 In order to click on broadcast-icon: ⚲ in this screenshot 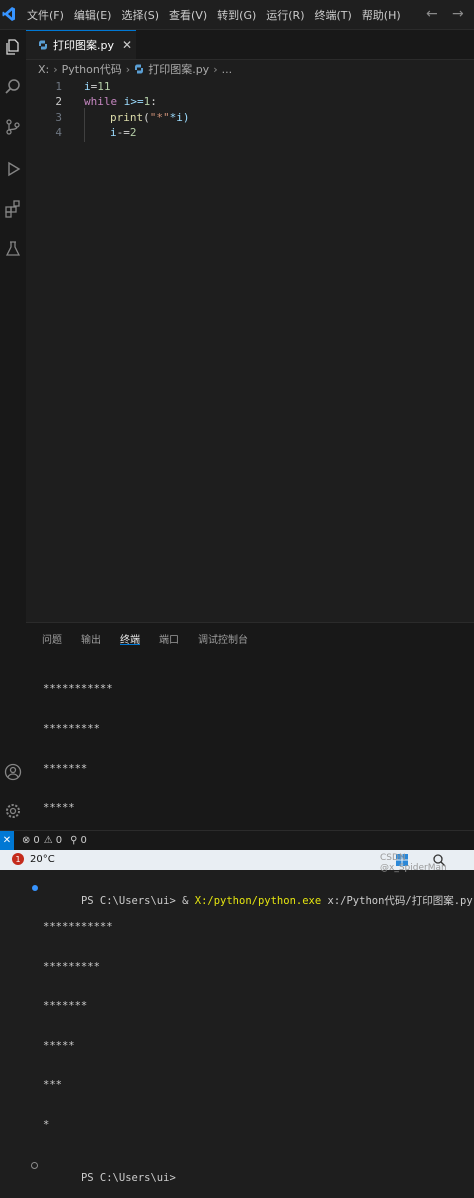, I will do `click(74, 840)`.